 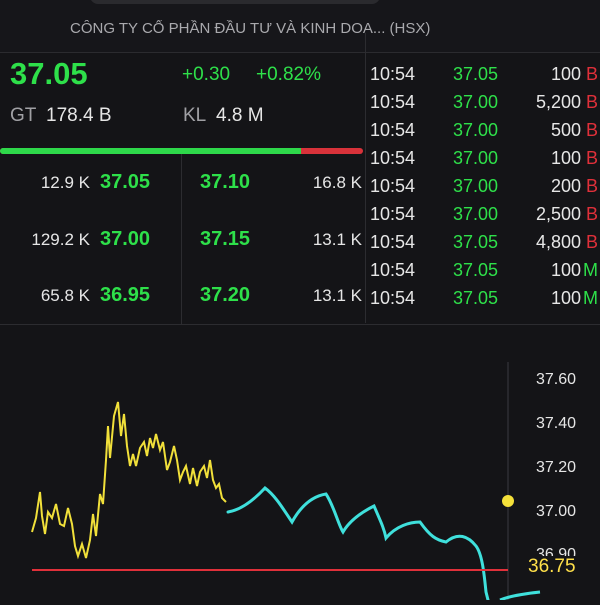 What do you see at coordinates (288, 74) in the screenshot?
I see `price-change-percent: +0.82%` at bounding box center [288, 74].